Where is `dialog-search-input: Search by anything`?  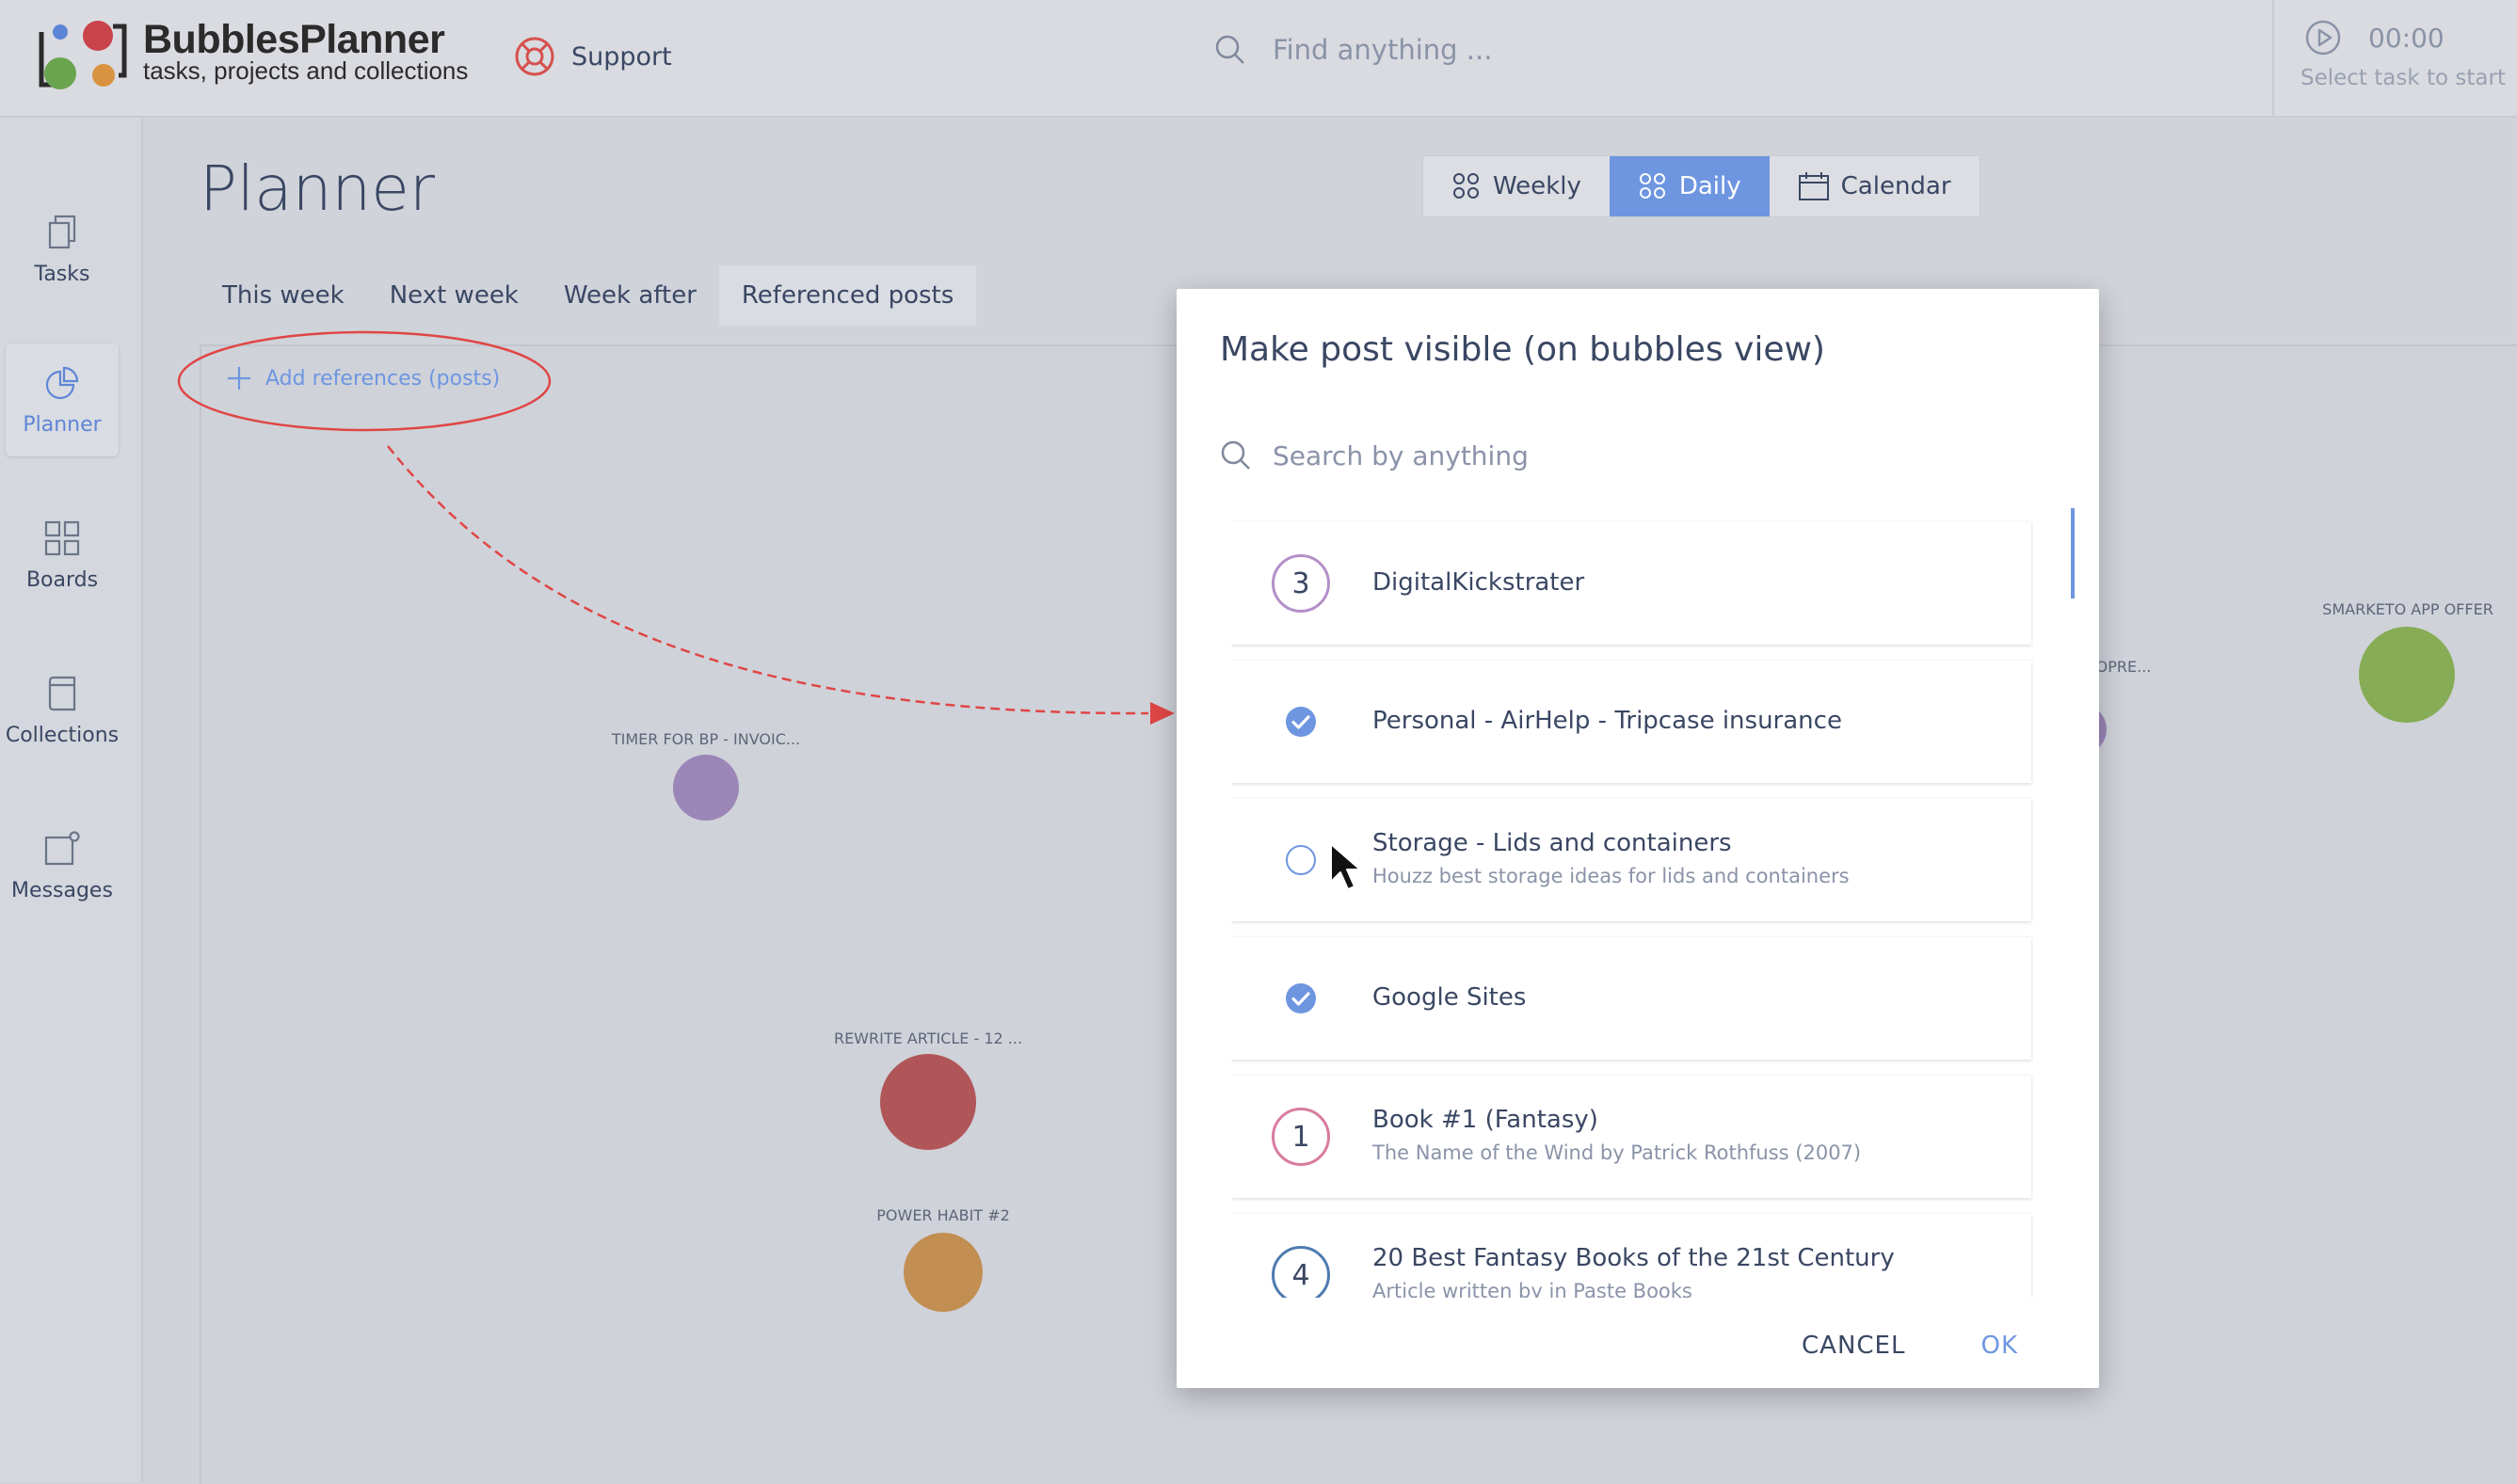 dialog-search-input: Search by anything is located at coordinates (1401, 455).